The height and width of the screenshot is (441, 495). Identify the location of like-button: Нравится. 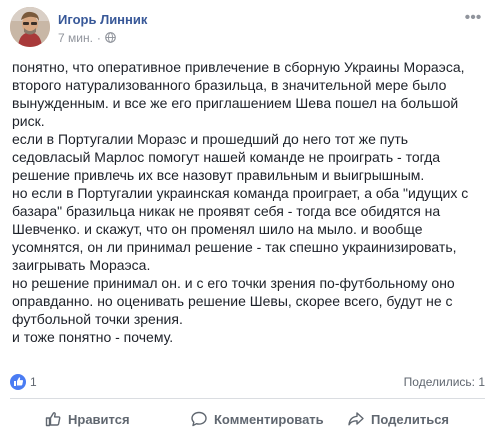
(87, 419).